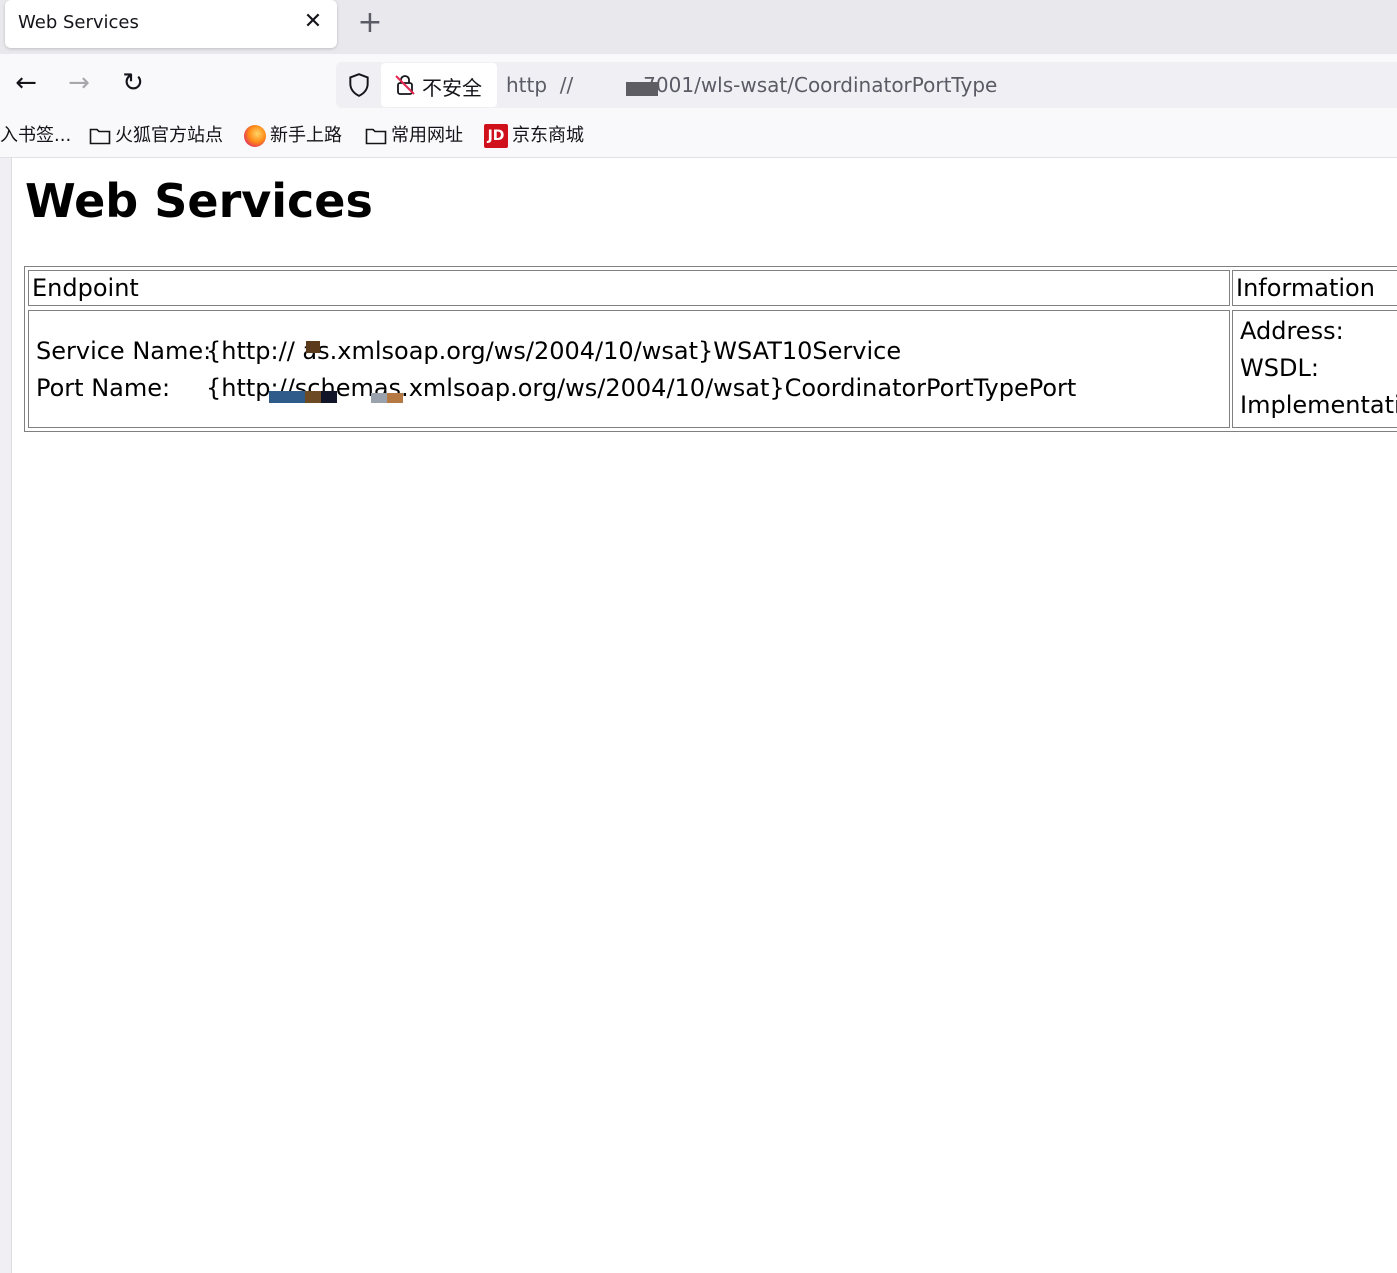 This screenshot has height=1273, width=1397. I want to click on header-information: Information, so click(1314, 288).